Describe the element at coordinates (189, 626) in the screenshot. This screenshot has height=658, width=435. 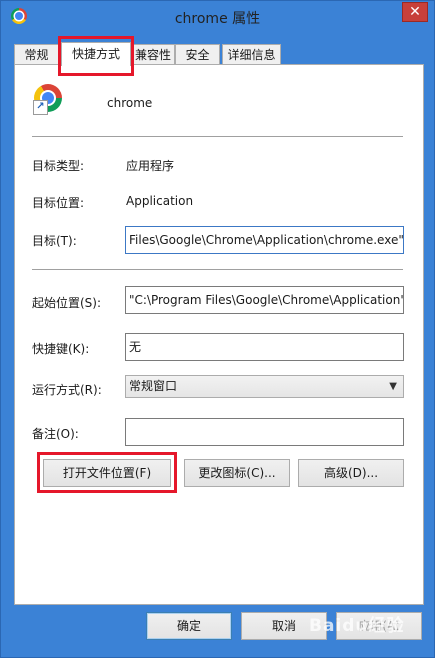
I see `ok-button: 确定` at that location.